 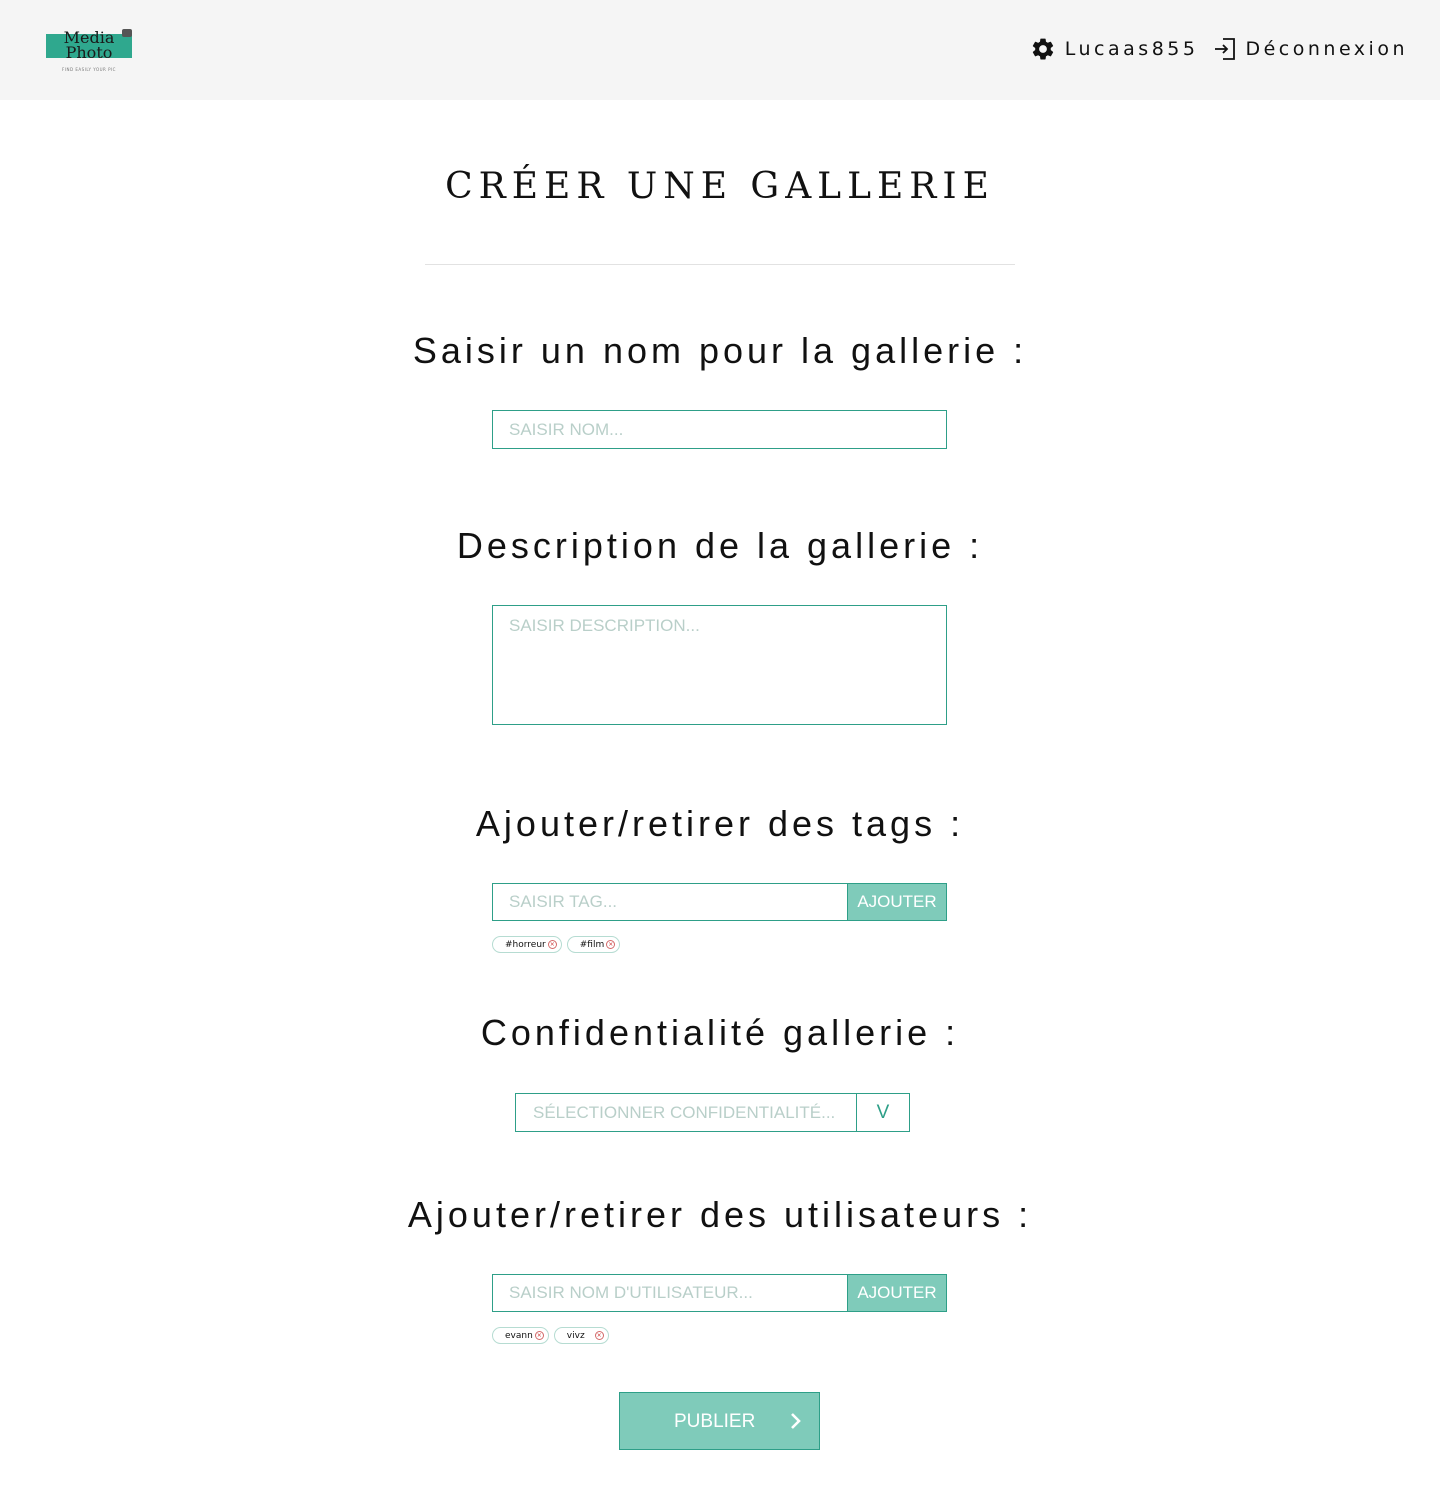 What do you see at coordinates (575, 1335) in the screenshot?
I see `user-chip-label: vivz` at bounding box center [575, 1335].